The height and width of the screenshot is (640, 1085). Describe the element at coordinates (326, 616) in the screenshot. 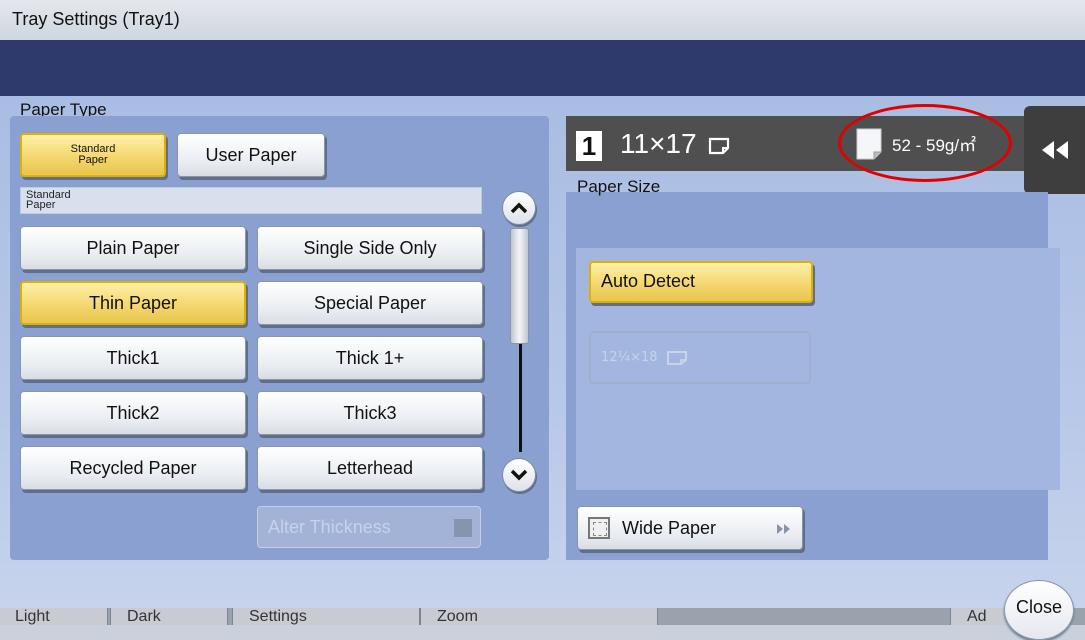

I see `settings-button: Settings` at that location.